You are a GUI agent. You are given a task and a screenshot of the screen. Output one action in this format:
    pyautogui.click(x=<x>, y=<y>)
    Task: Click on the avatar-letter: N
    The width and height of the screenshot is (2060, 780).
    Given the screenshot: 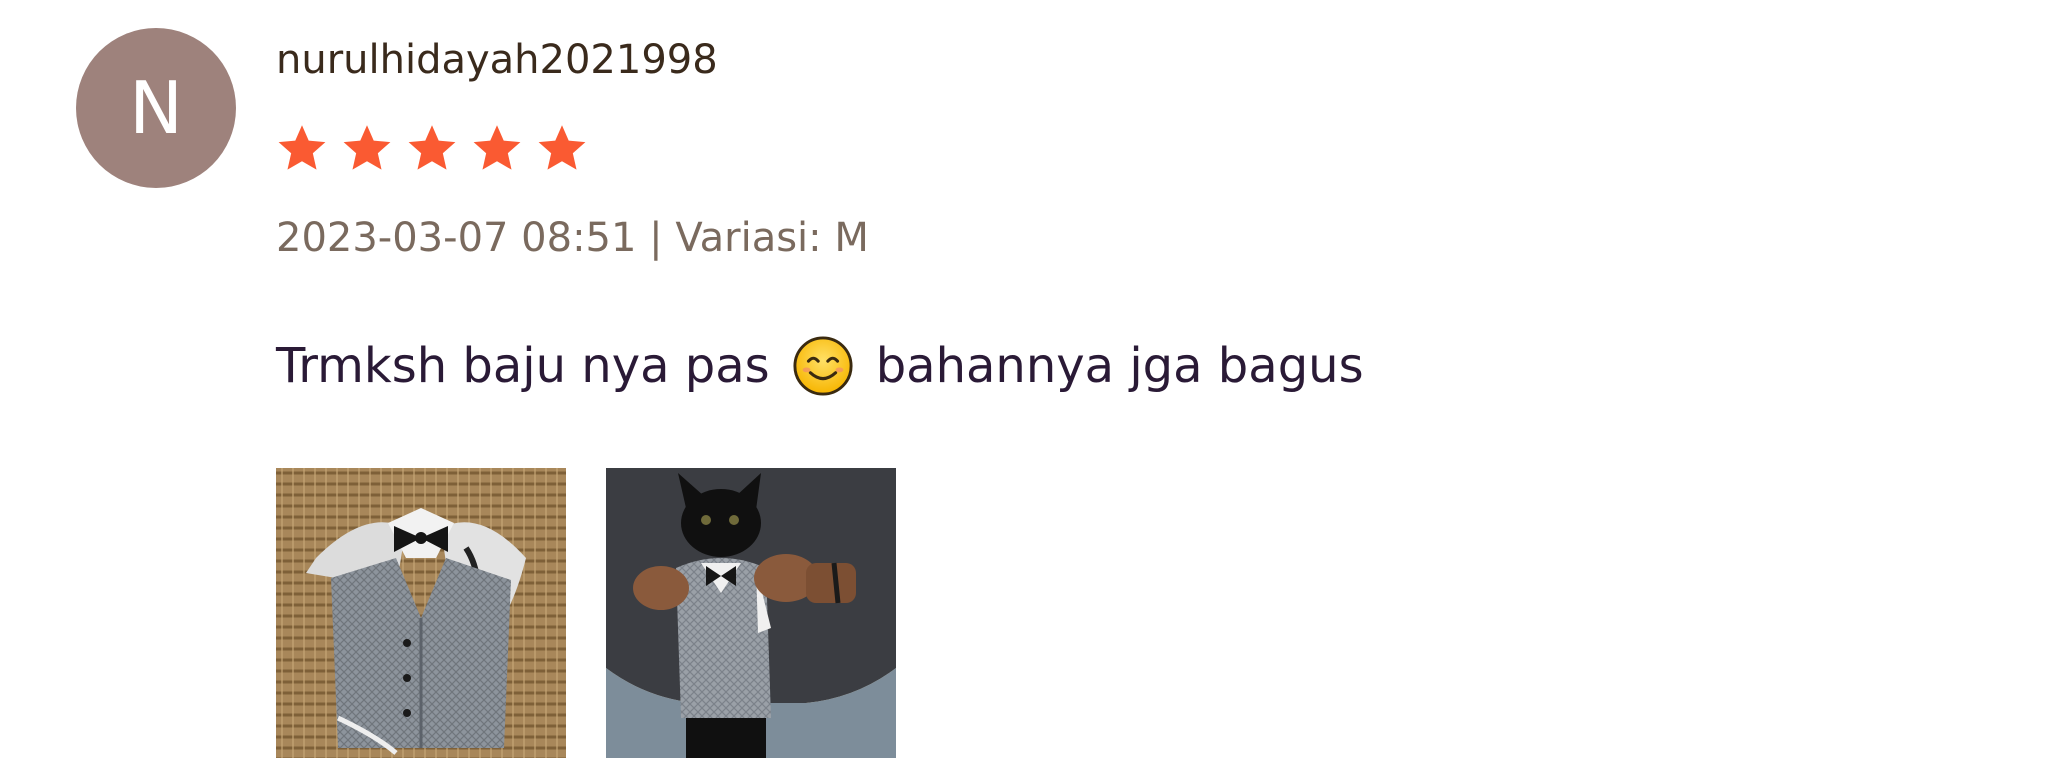 What is the action you would take?
    pyautogui.click(x=156, y=108)
    